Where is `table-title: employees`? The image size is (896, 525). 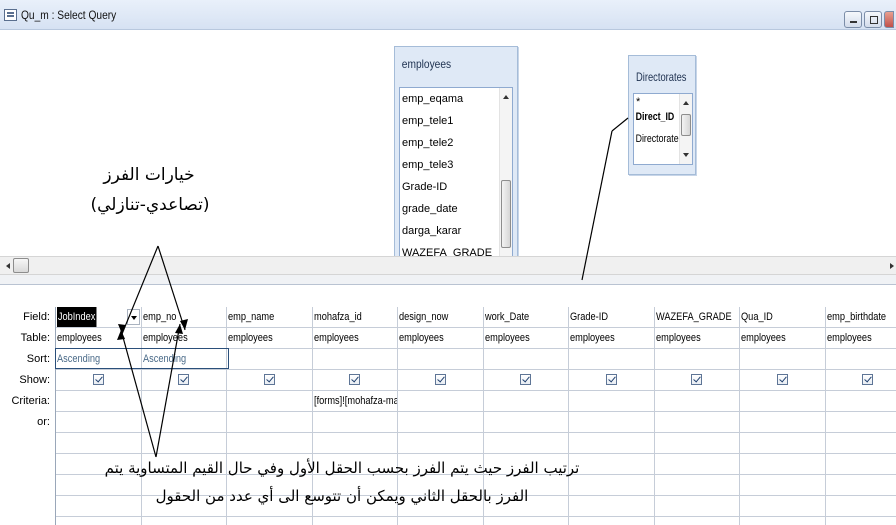 table-title: employees is located at coordinates (447, 61).